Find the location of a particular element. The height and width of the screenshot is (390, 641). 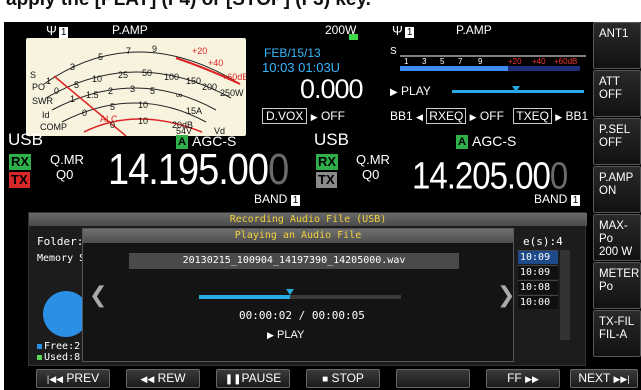

left-q0: Q0 is located at coordinates (65, 174).